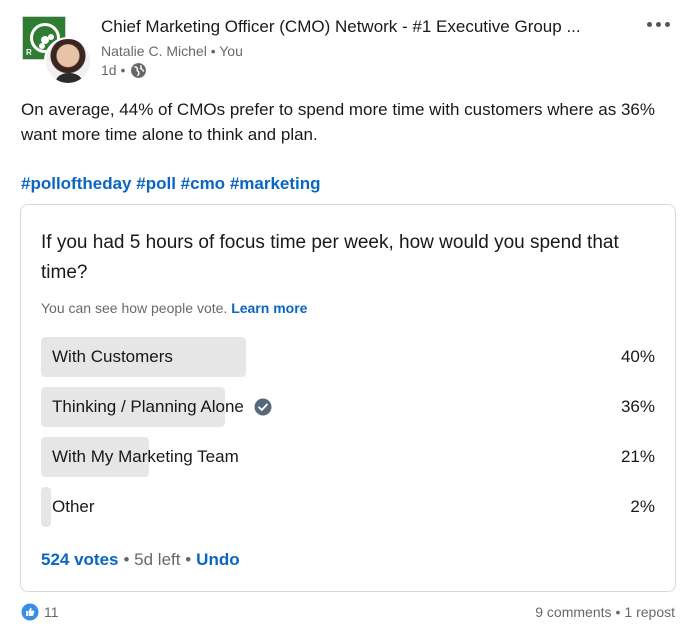 The width and height of the screenshot is (693, 632). I want to click on poll-footer: 524 votes • 5d left • Undo, so click(140, 560).